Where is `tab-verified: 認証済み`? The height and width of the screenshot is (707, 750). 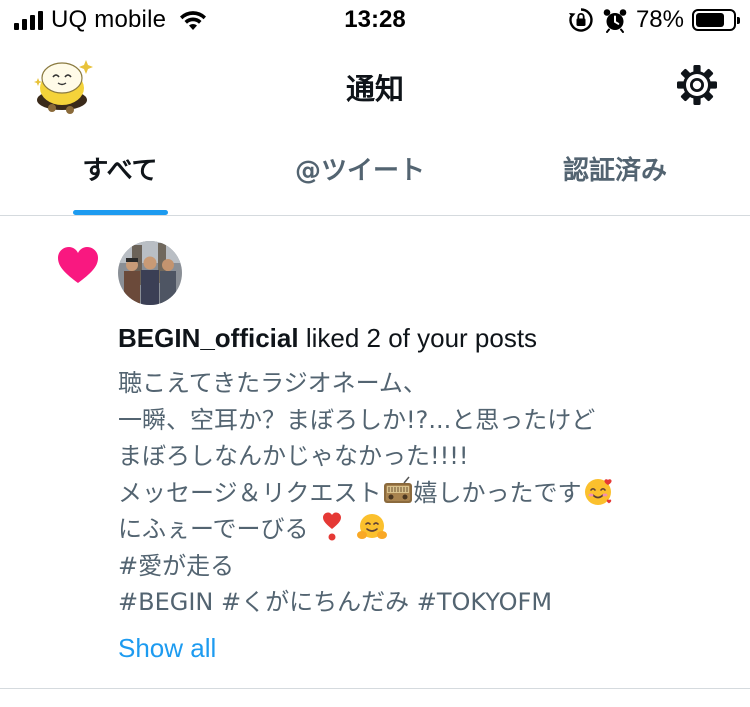 tab-verified: 認証済み is located at coordinates (615, 175).